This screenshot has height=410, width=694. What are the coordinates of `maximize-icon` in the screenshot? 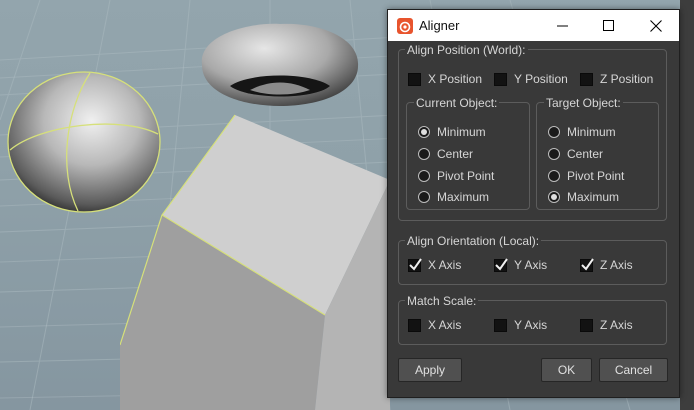 It's located at (608, 25).